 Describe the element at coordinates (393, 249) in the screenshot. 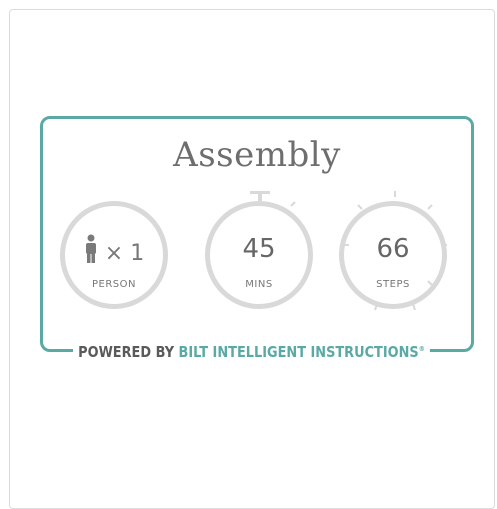

I see `steps-value: 66` at that location.